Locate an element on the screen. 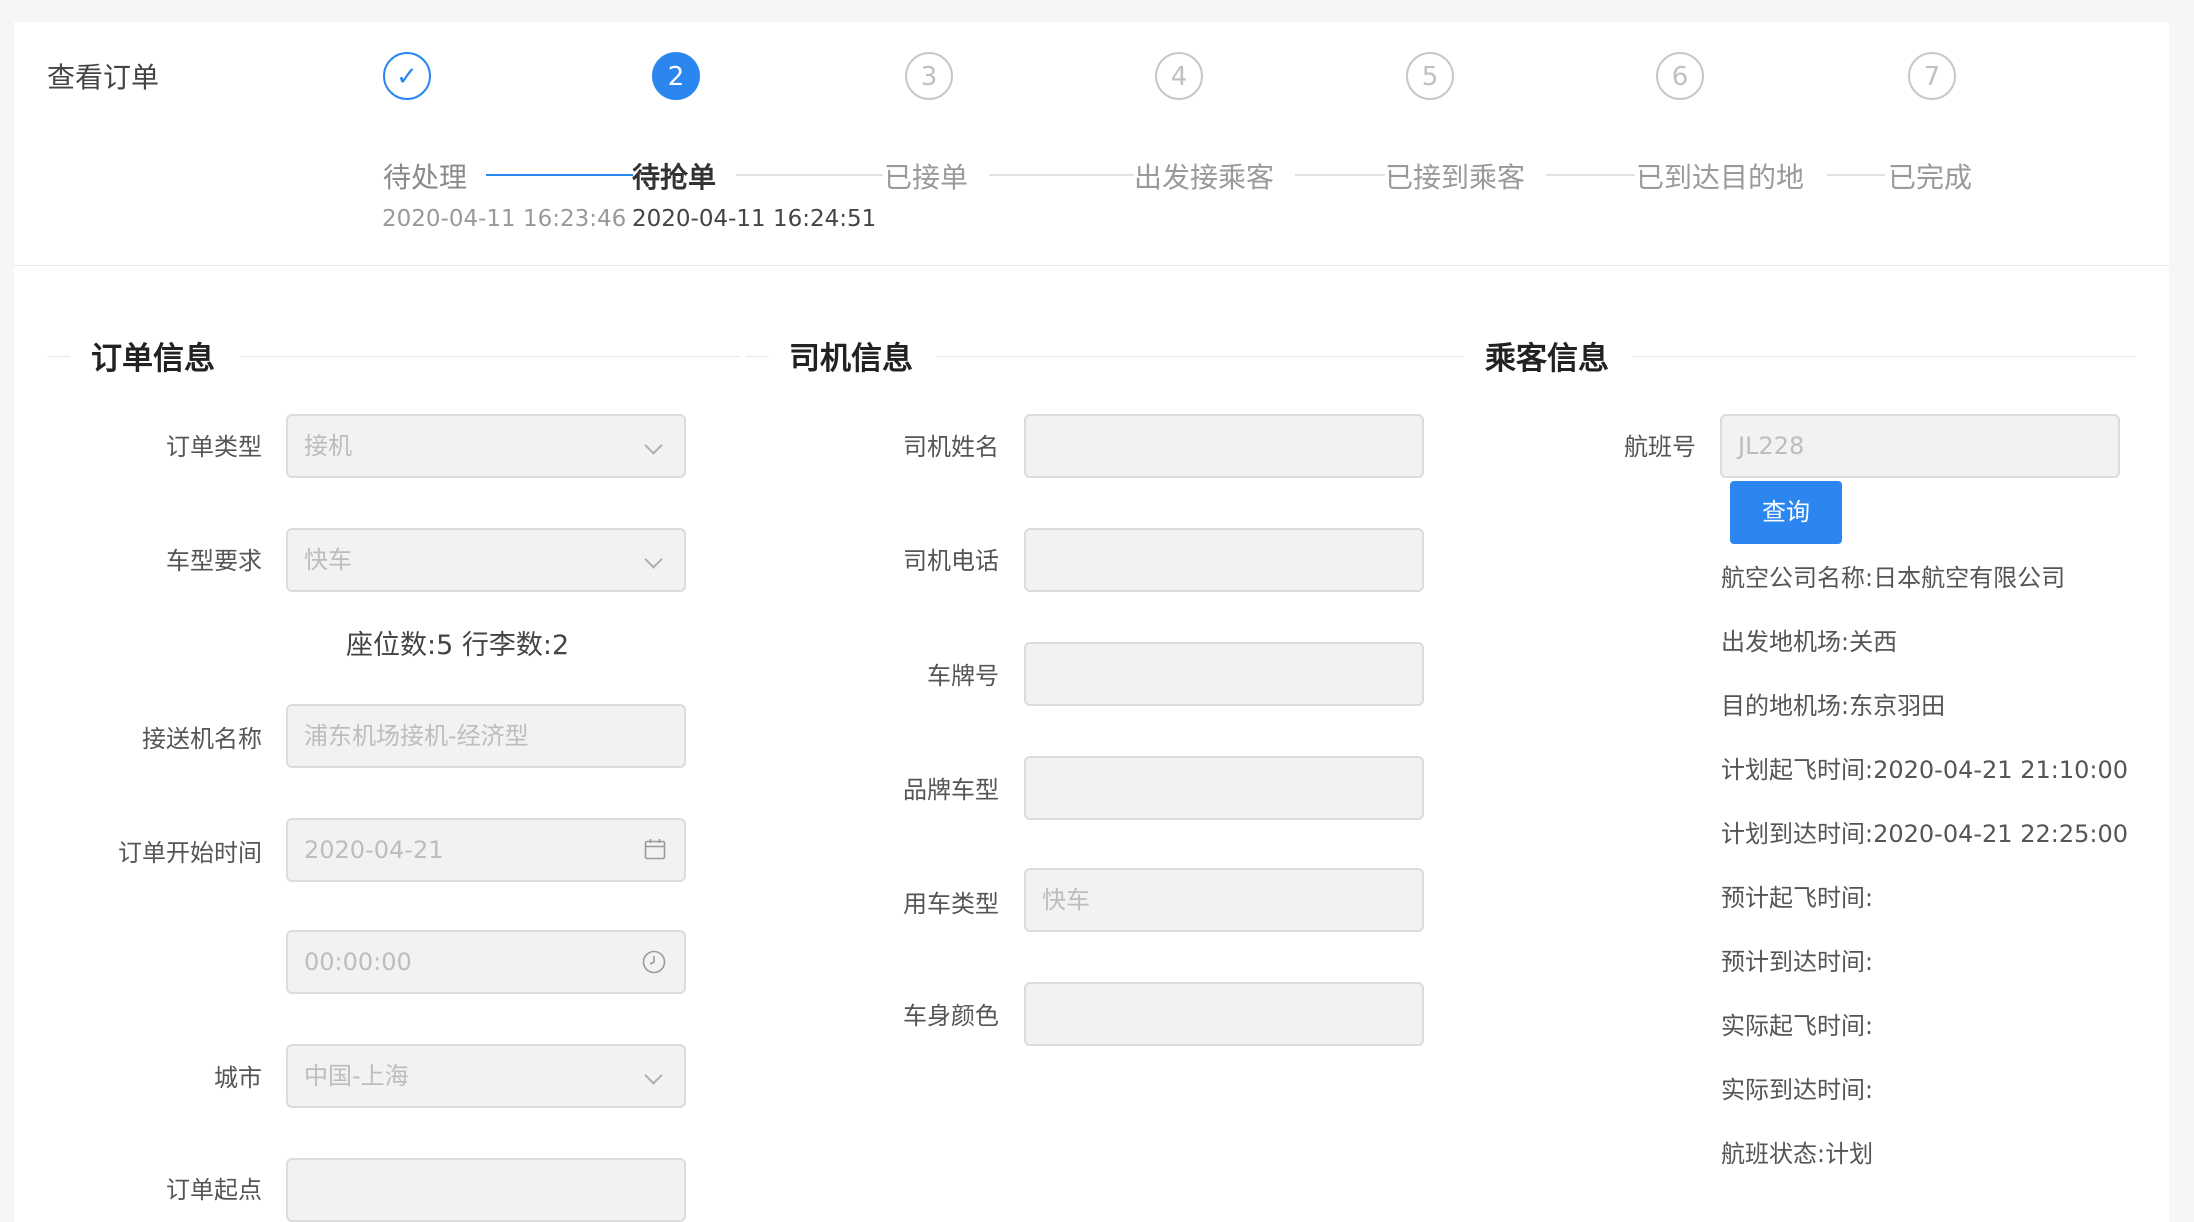  step-5-title: 已接到乘客 is located at coordinates (1455, 177).